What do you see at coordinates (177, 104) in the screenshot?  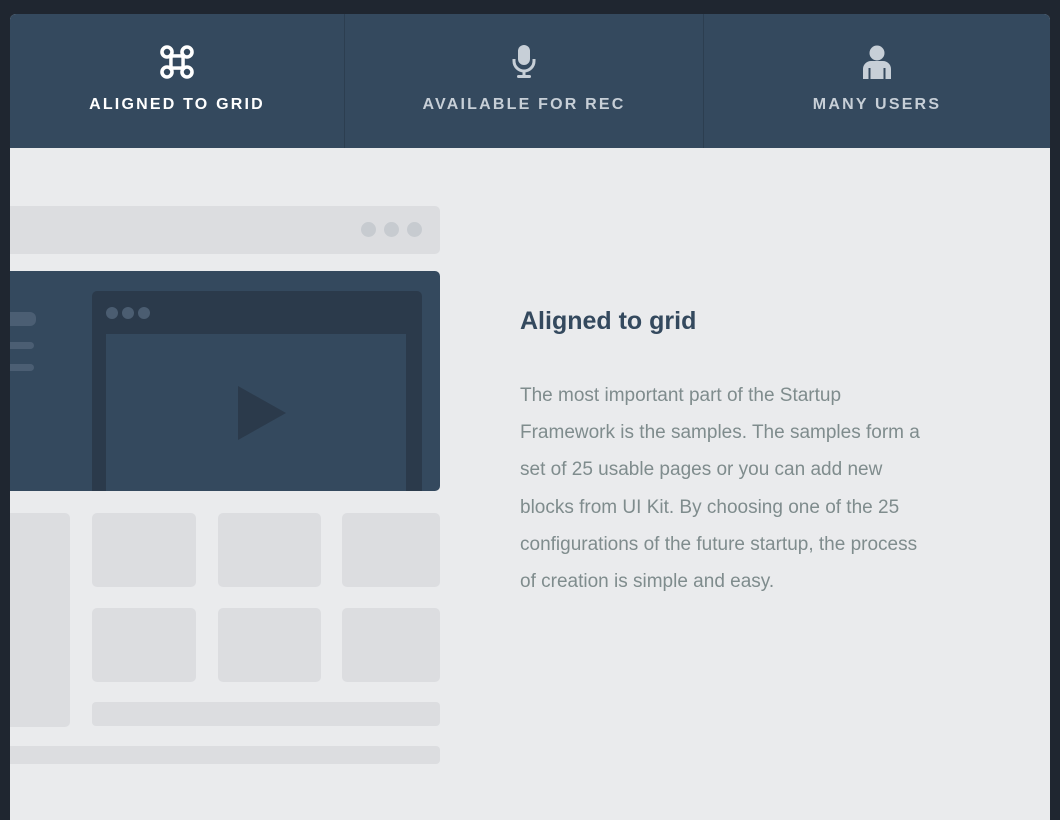 I see `tab-label: ALIGNED TO GRID` at bounding box center [177, 104].